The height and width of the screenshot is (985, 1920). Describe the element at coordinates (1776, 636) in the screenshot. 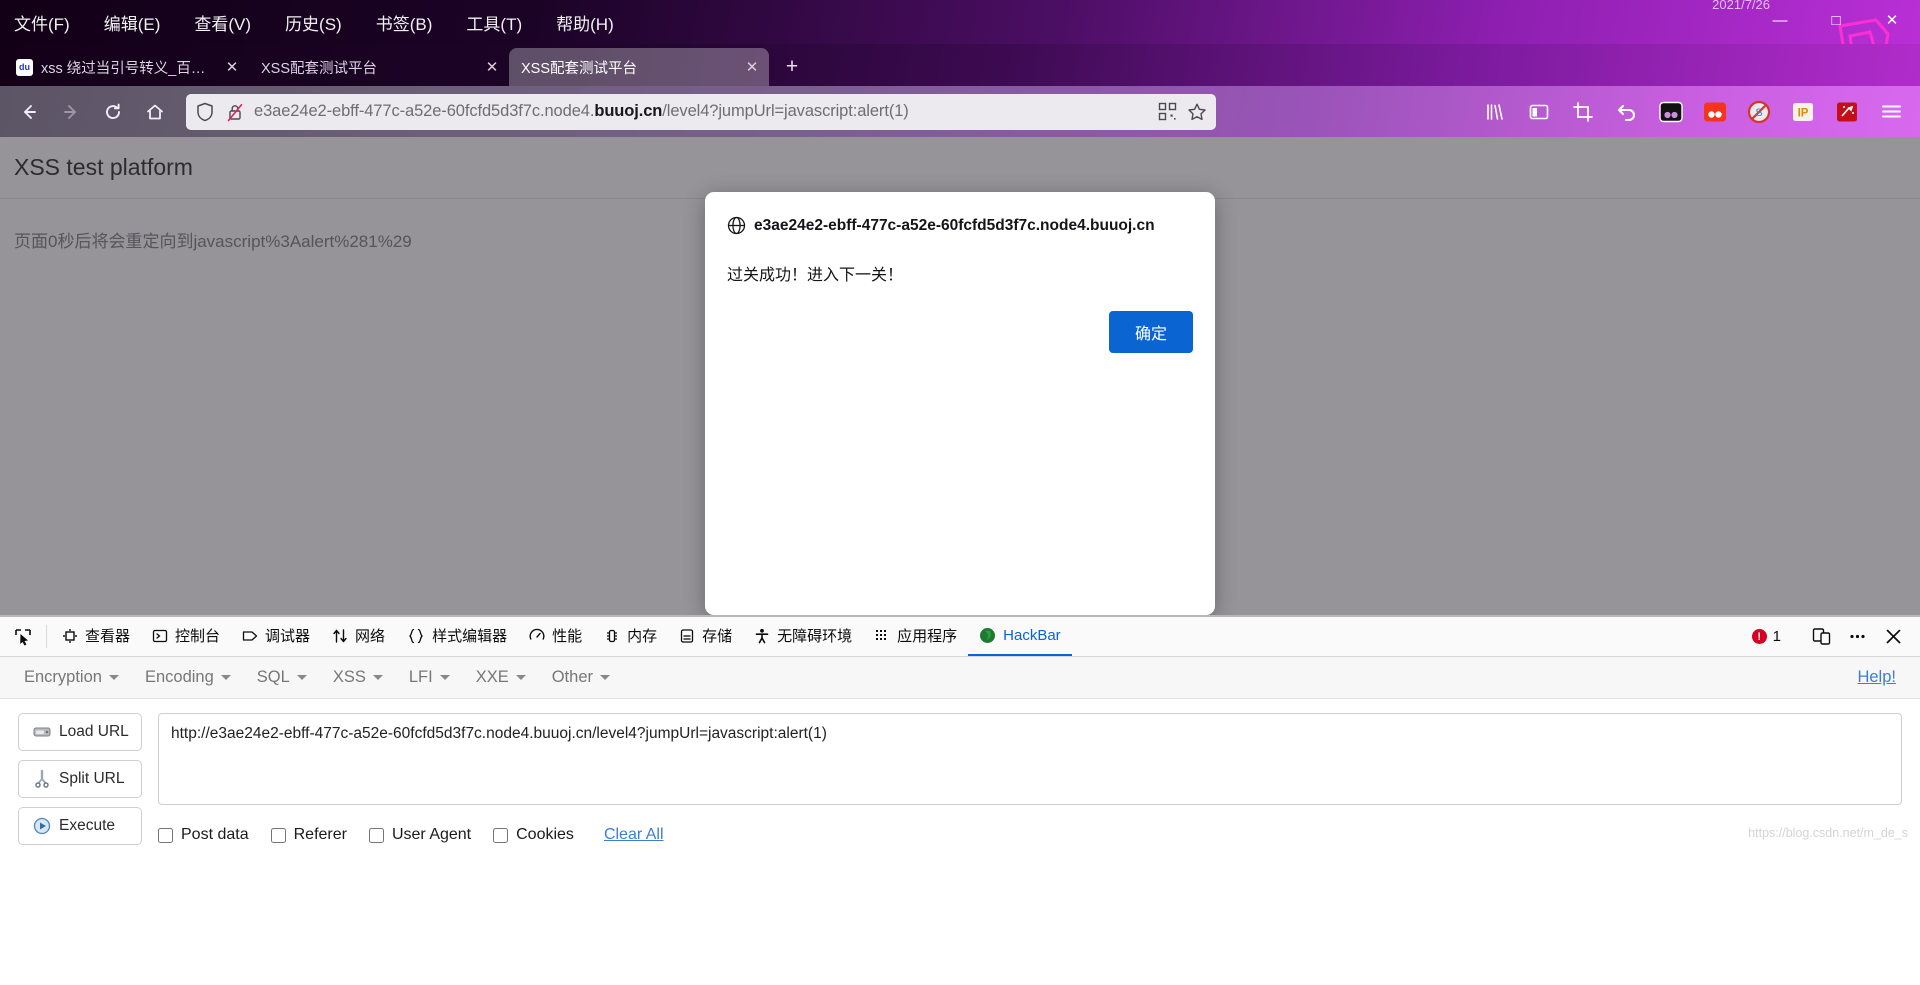

I see `error-count-label: 1` at that location.